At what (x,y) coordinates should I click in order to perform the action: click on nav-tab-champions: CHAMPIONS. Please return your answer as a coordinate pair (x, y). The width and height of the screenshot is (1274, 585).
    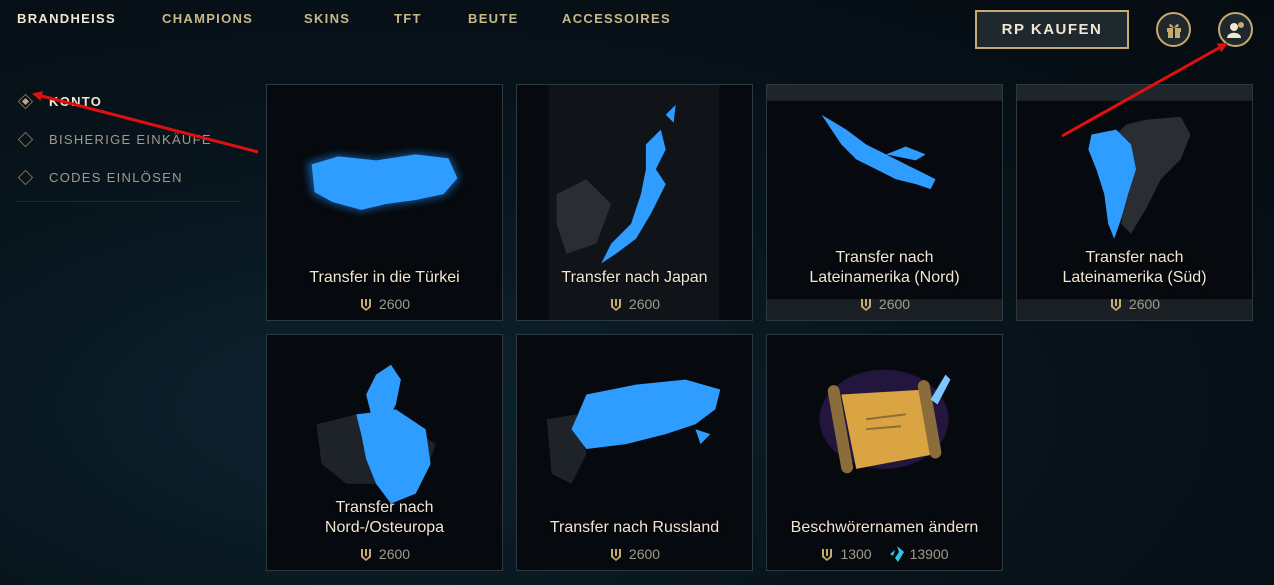
    Looking at the image, I should click on (207, 18).